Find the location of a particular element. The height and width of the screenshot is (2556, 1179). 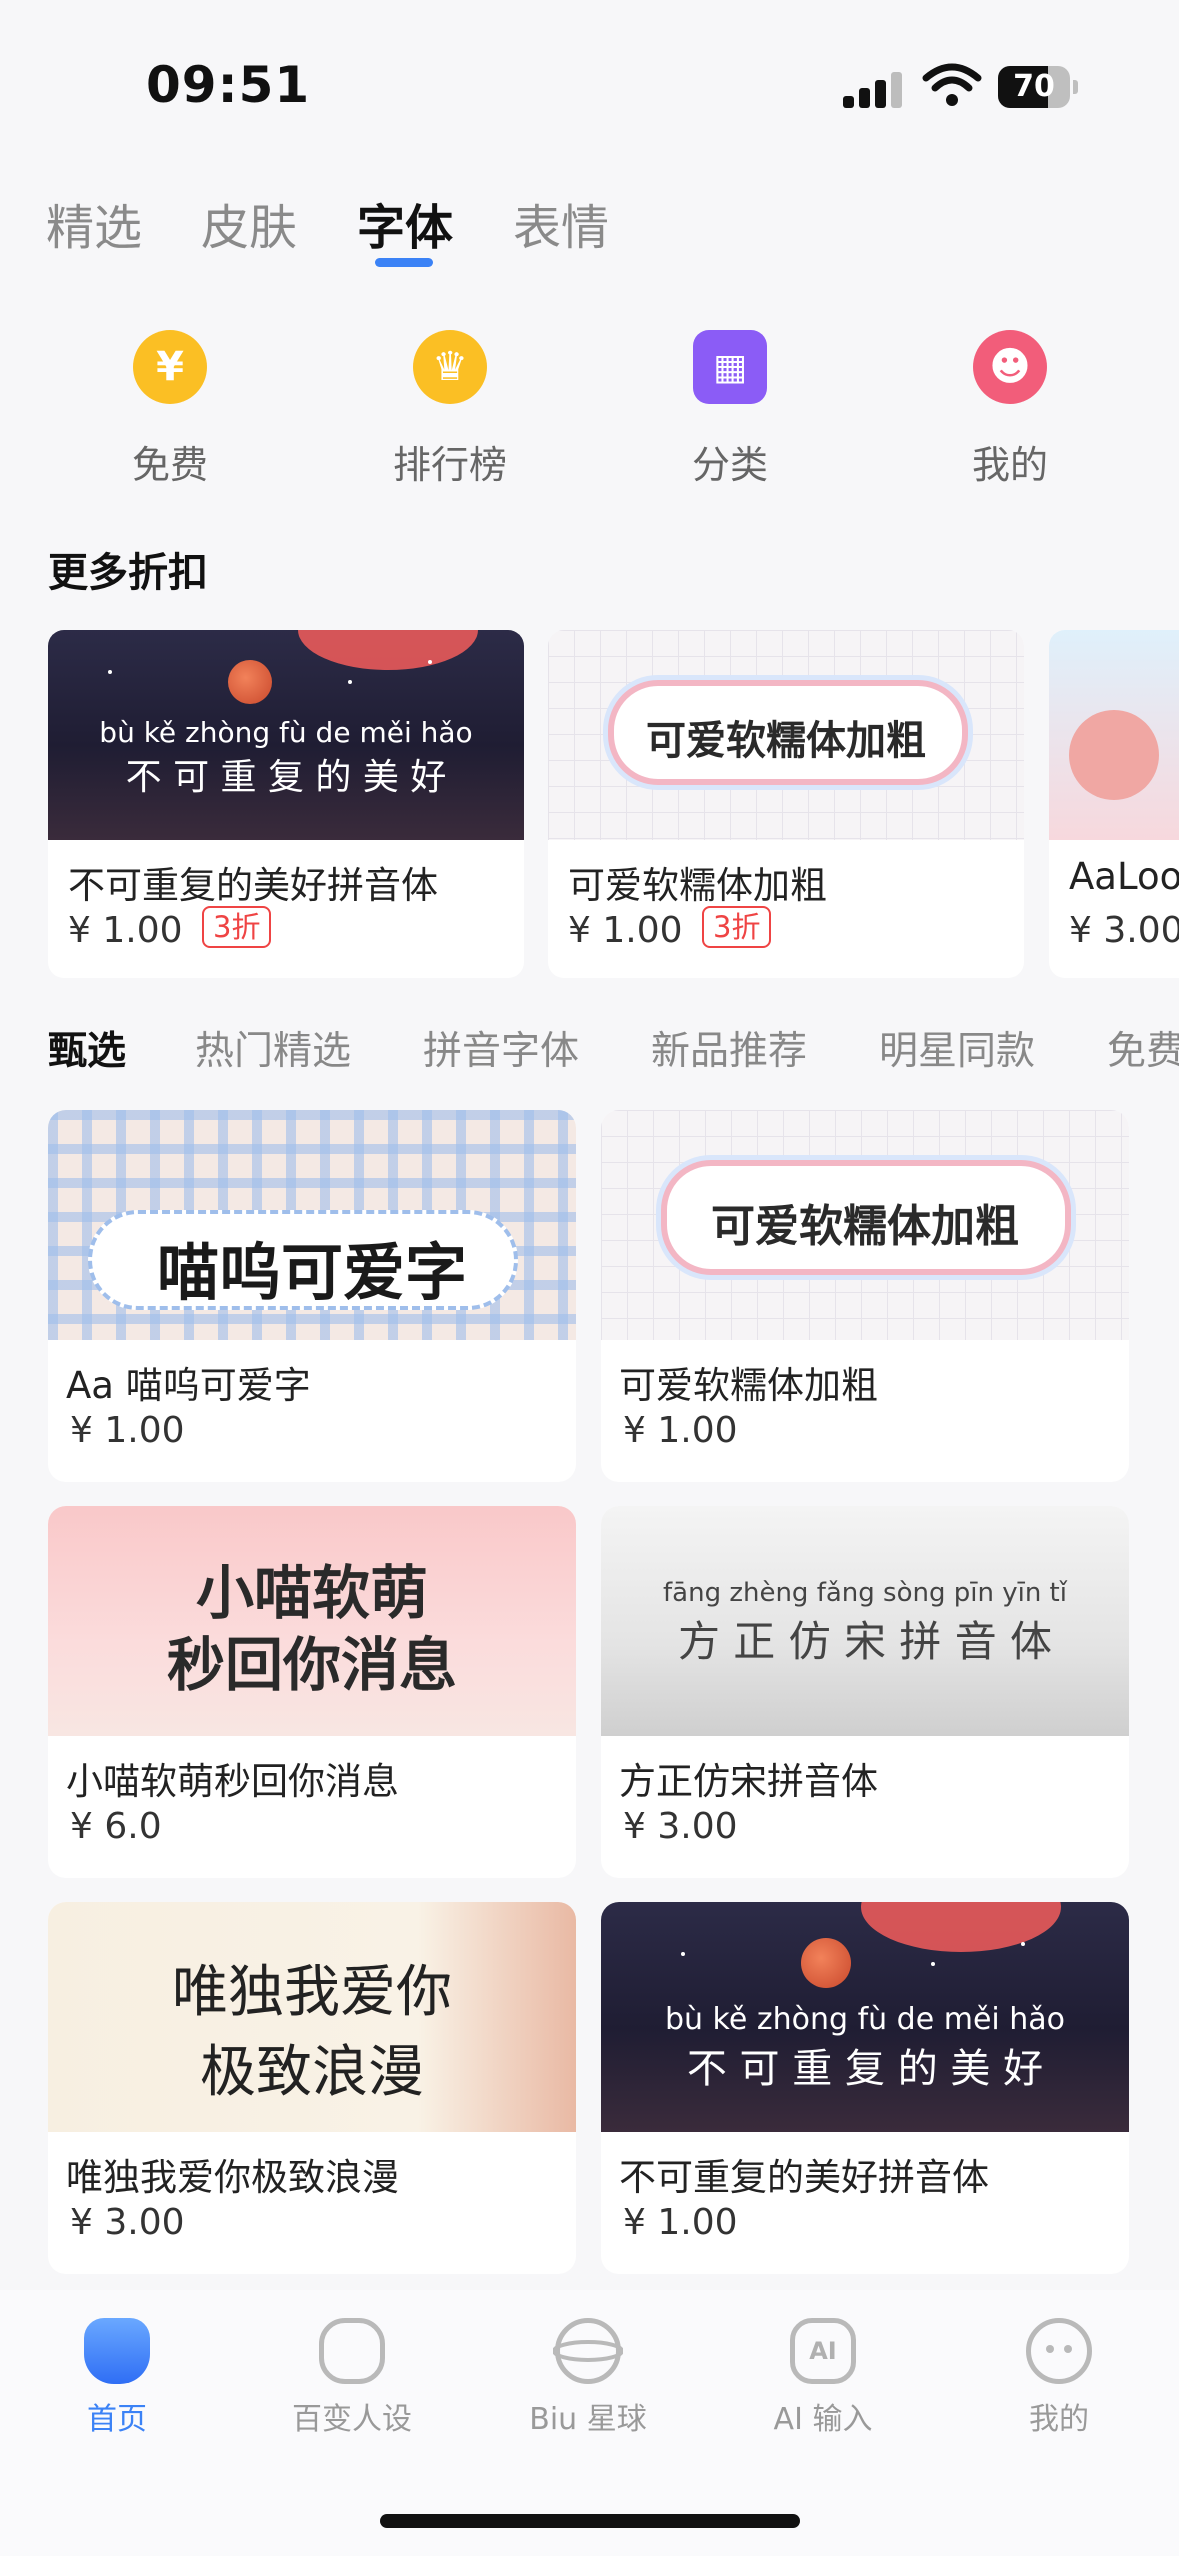

filter-tab-hot: 热门精选 is located at coordinates (273, 1048).